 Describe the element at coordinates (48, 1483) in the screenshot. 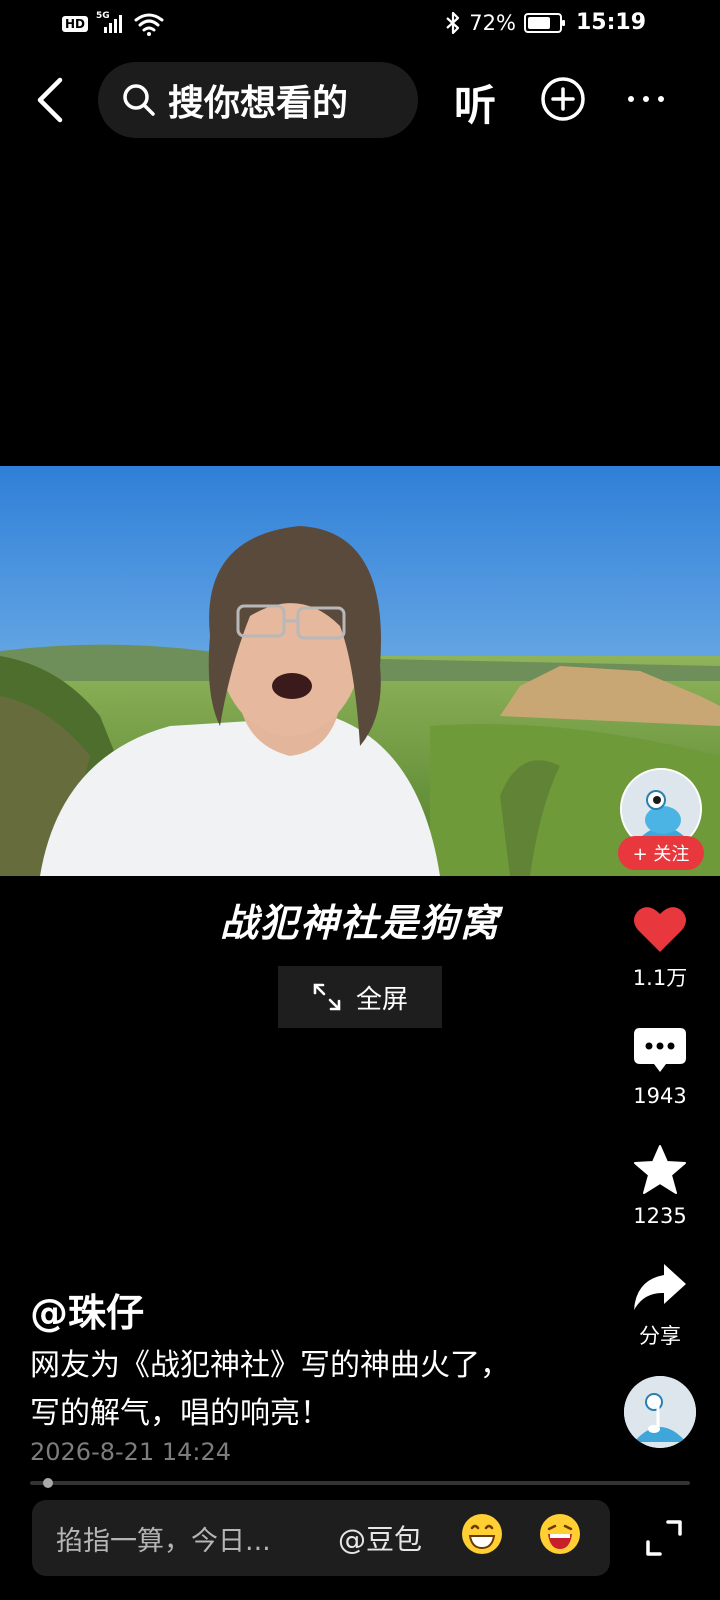

I see `progress-handle` at that location.